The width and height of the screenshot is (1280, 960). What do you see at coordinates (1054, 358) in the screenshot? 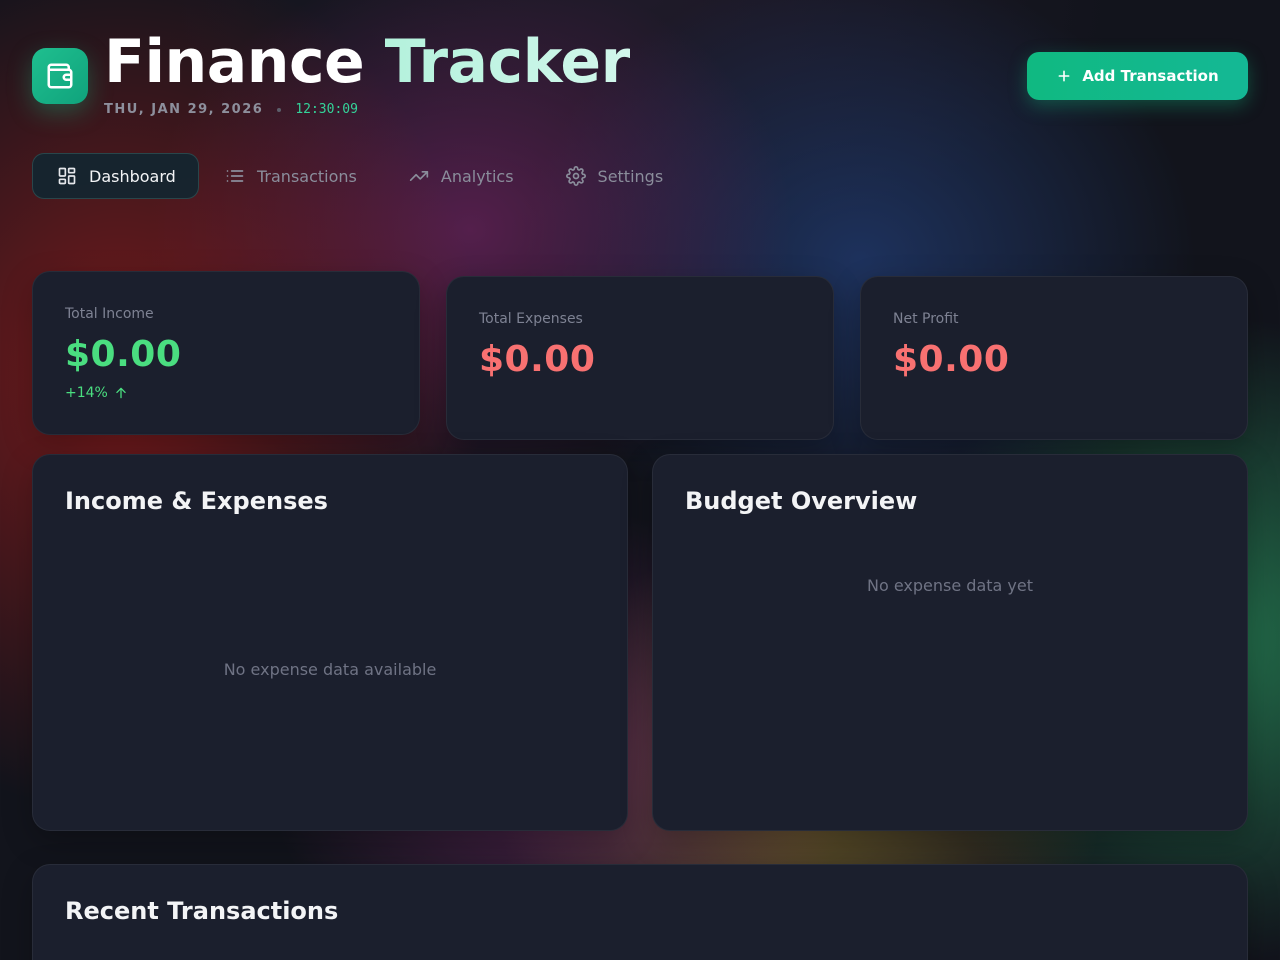
I see `net-profit-card: Net Profit $0.00` at bounding box center [1054, 358].